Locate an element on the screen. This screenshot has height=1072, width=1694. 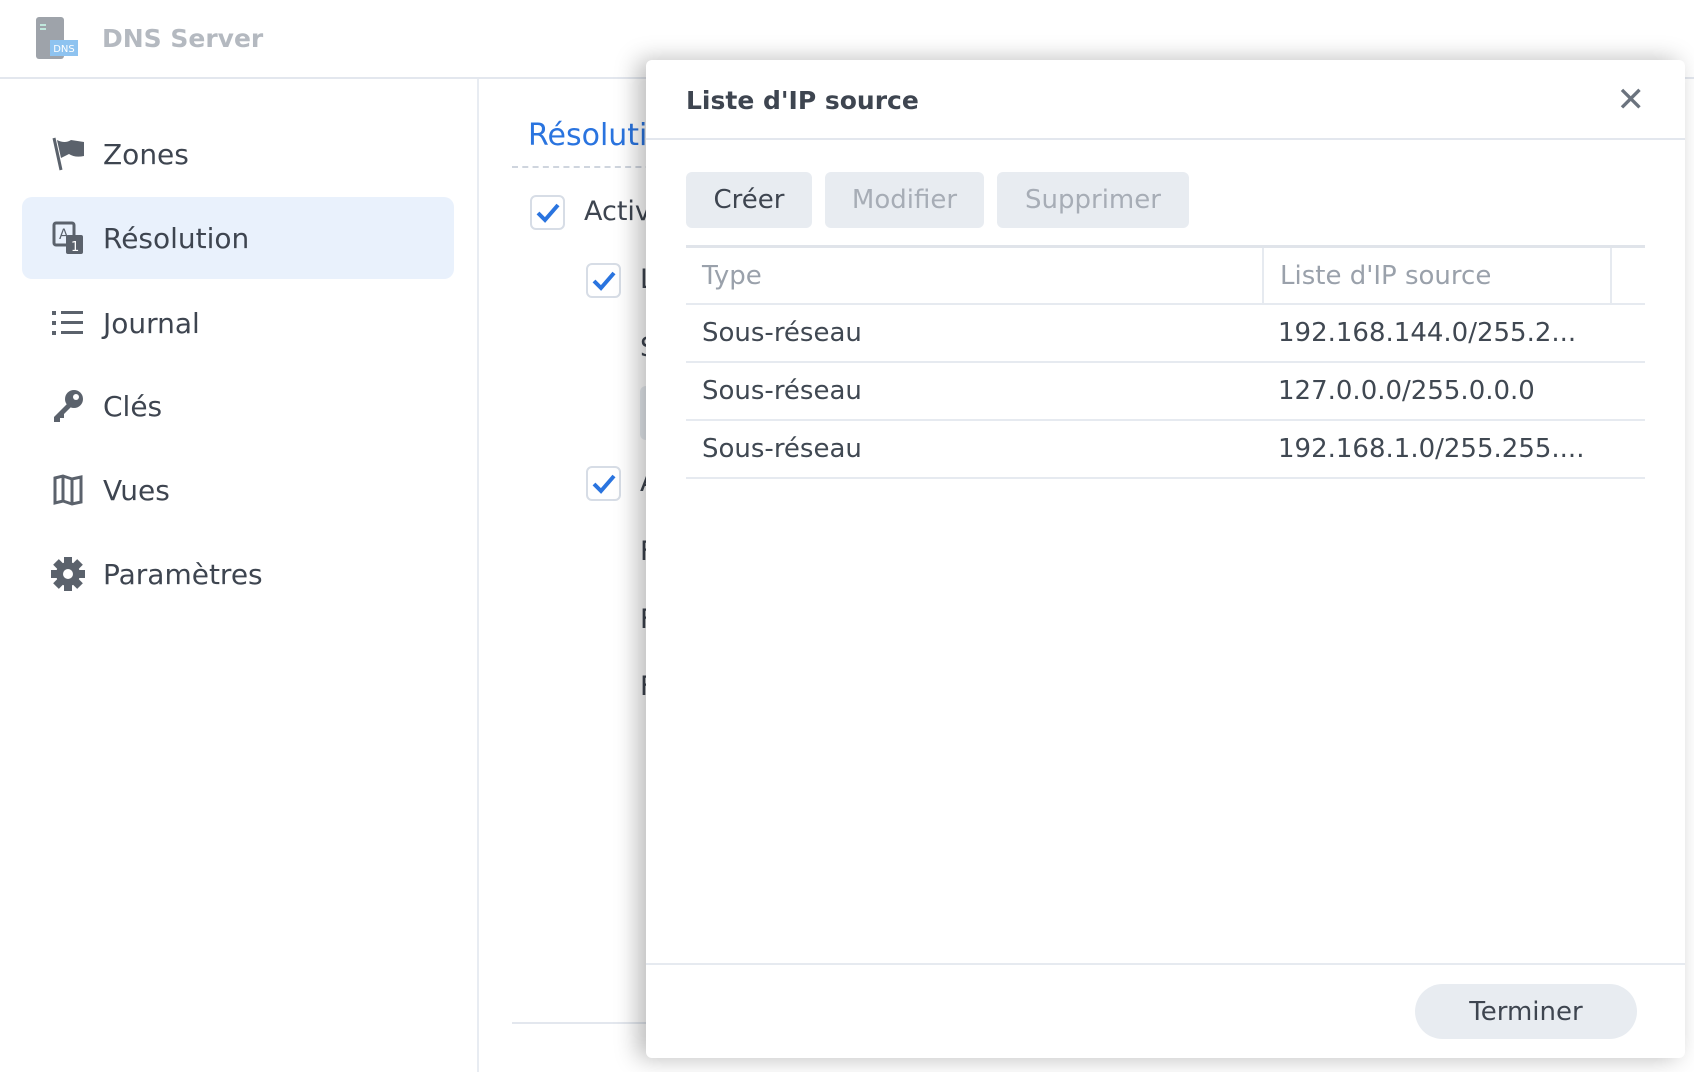
delete-button: Supprimer is located at coordinates (1093, 200).